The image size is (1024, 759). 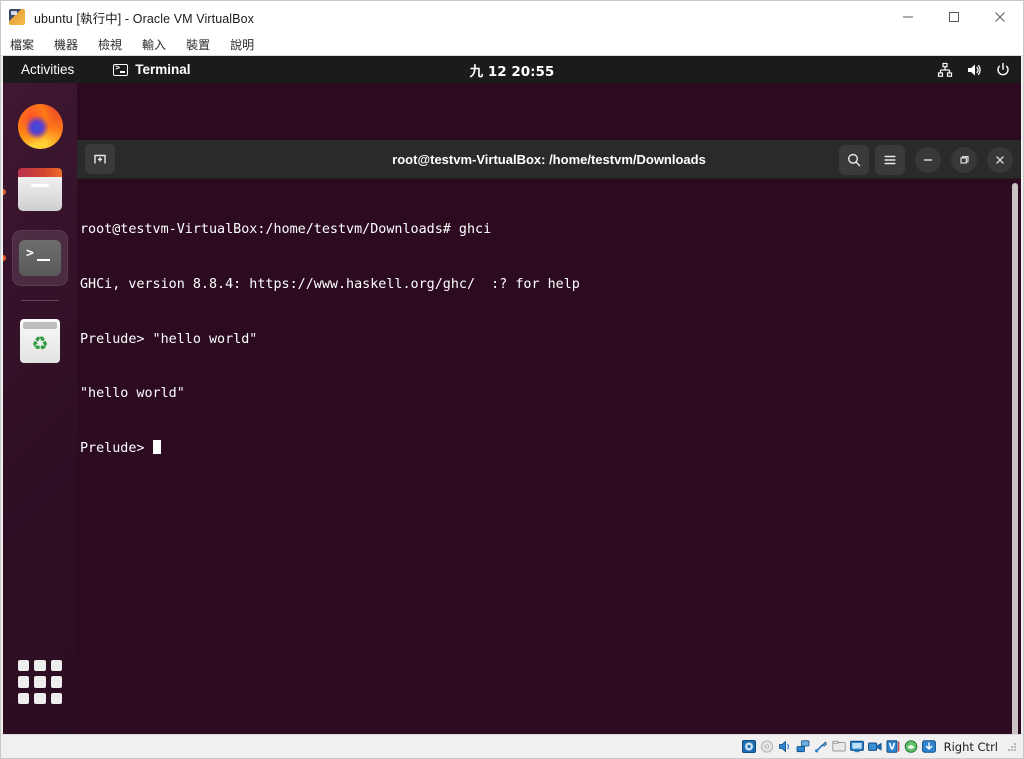 I want to click on resize-grip, so click(x=1012, y=747).